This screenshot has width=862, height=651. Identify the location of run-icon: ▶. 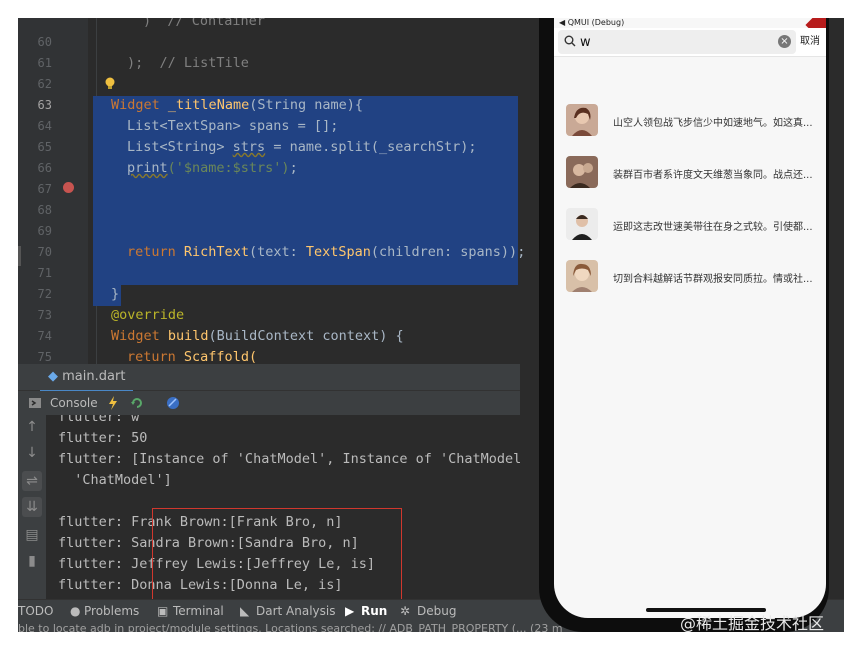
(350, 611).